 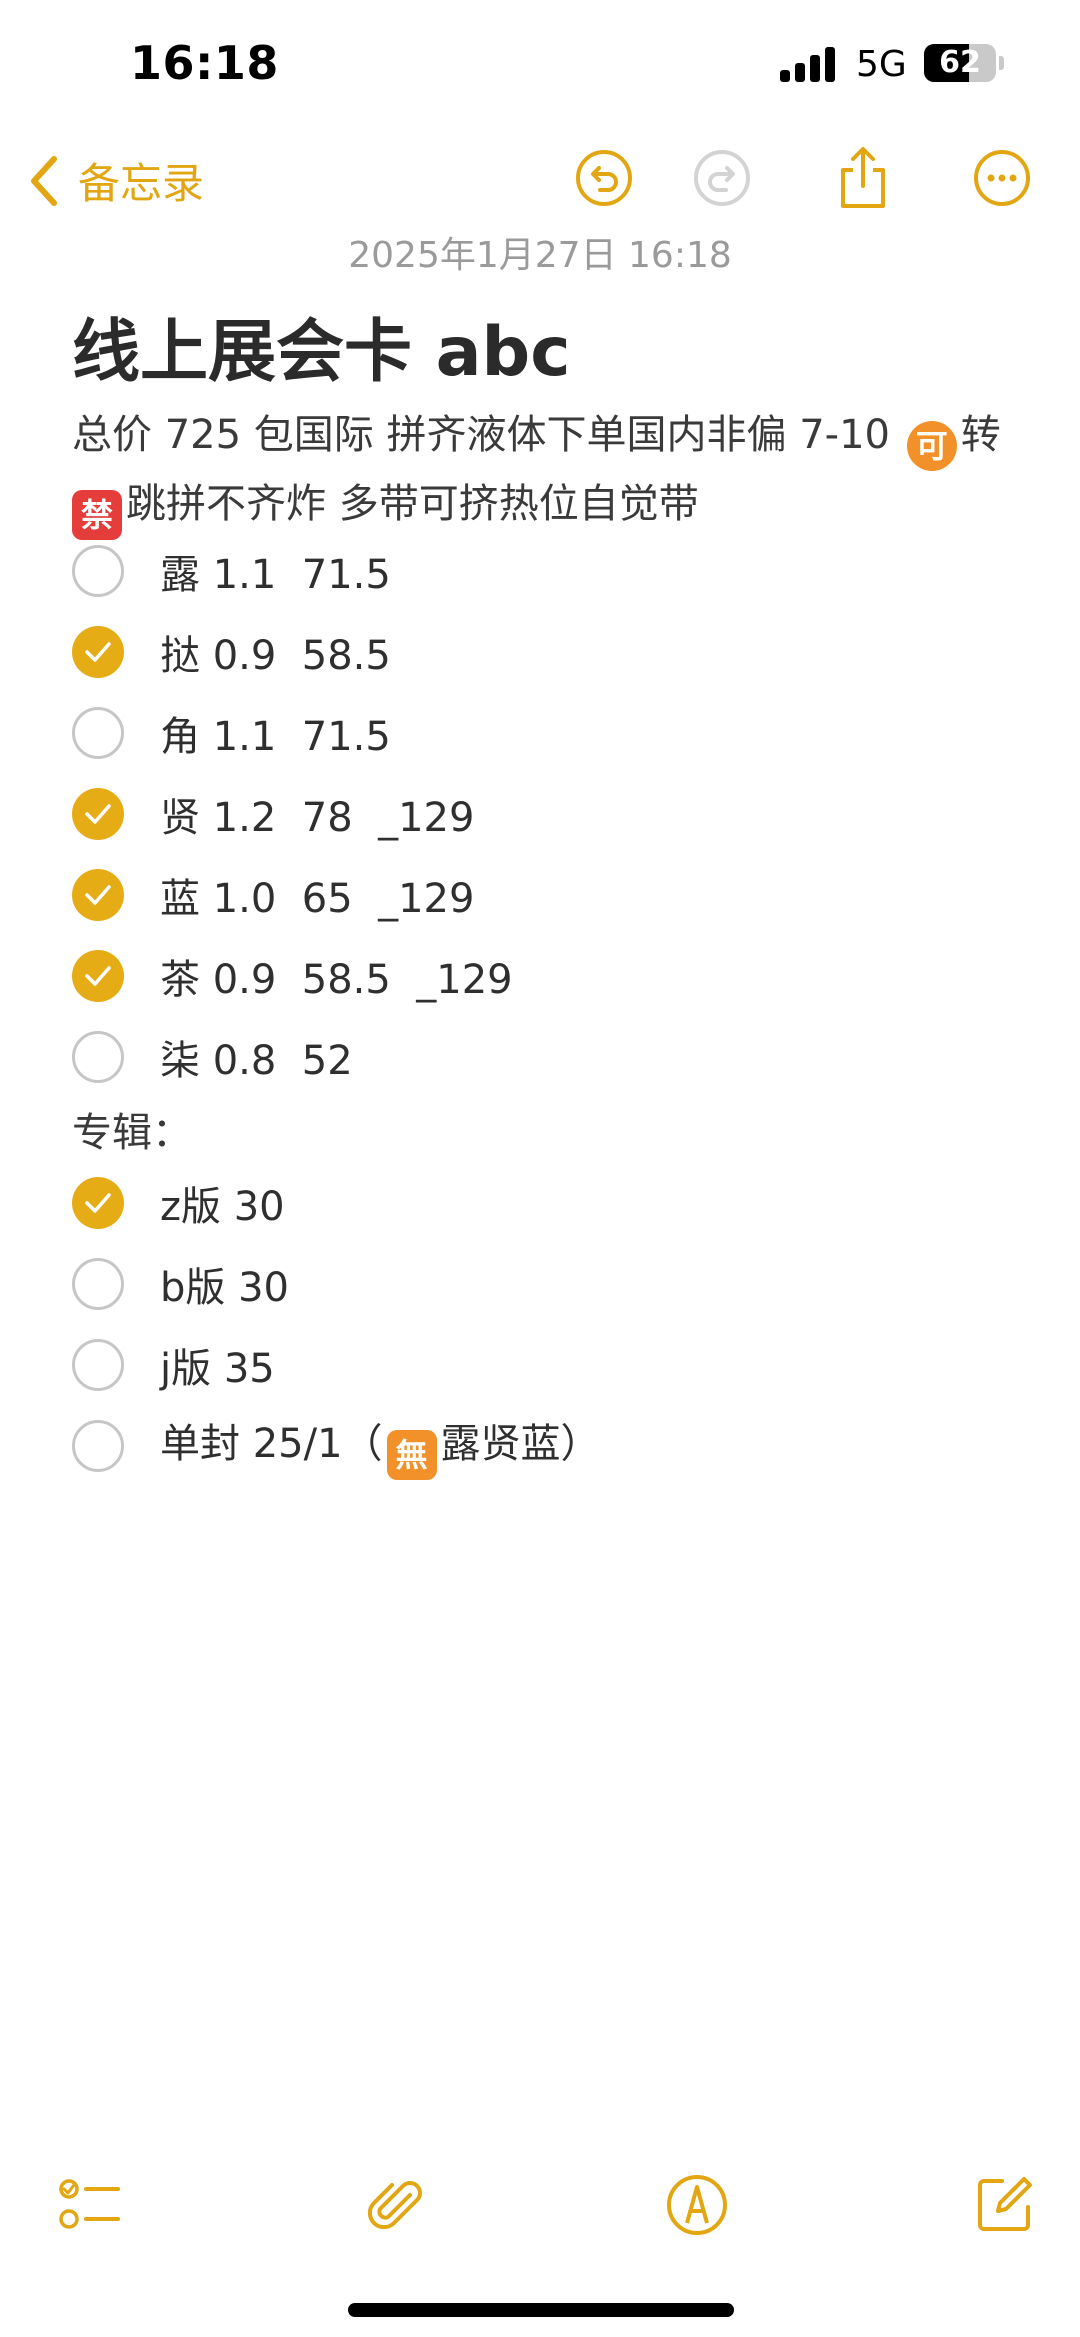 What do you see at coordinates (275, 652) in the screenshot?
I see `checklist-item-text: 挞 0.9 58.5` at bounding box center [275, 652].